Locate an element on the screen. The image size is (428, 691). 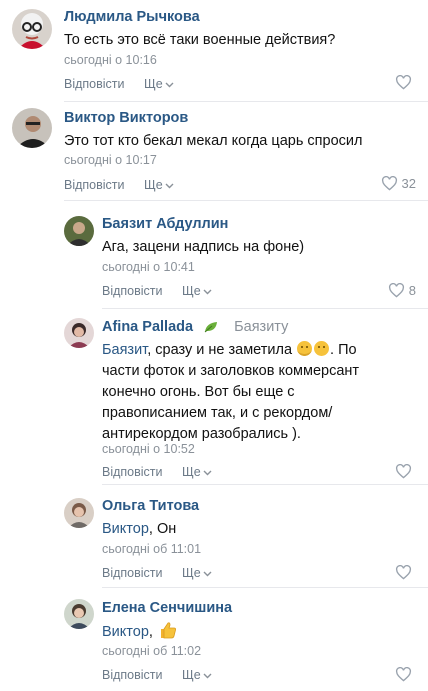
reply-to-link: Баязиту is located at coordinates (261, 327).